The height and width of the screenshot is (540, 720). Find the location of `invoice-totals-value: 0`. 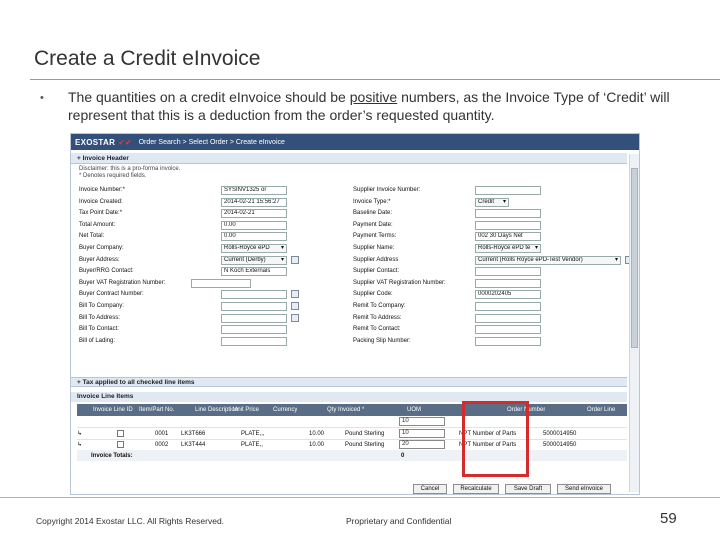

invoice-totals-value: 0 is located at coordinates (403, 456).